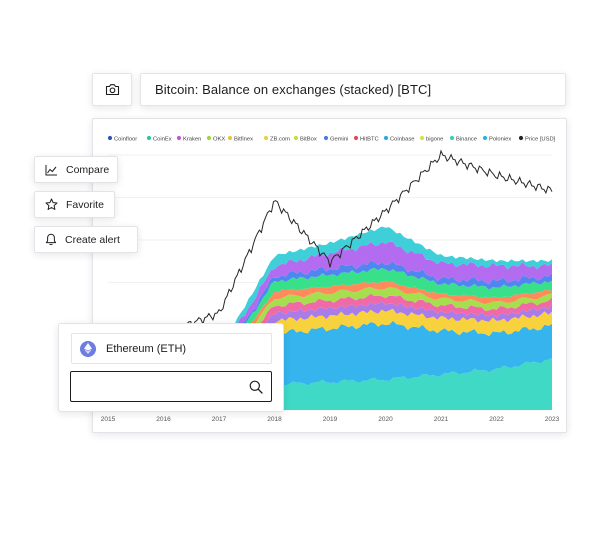 This screenshot has width=596, height=538. I want to click on camera-icon, so click(112, 90).